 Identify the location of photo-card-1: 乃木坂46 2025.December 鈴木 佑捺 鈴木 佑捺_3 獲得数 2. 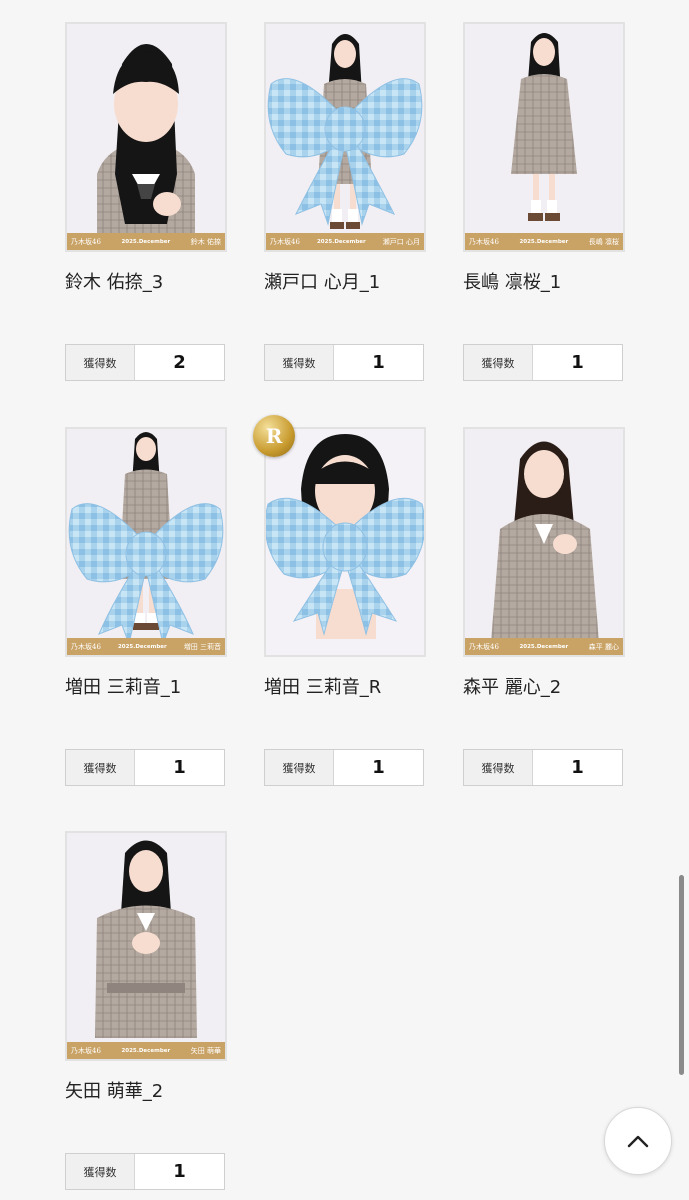
(146, 201).